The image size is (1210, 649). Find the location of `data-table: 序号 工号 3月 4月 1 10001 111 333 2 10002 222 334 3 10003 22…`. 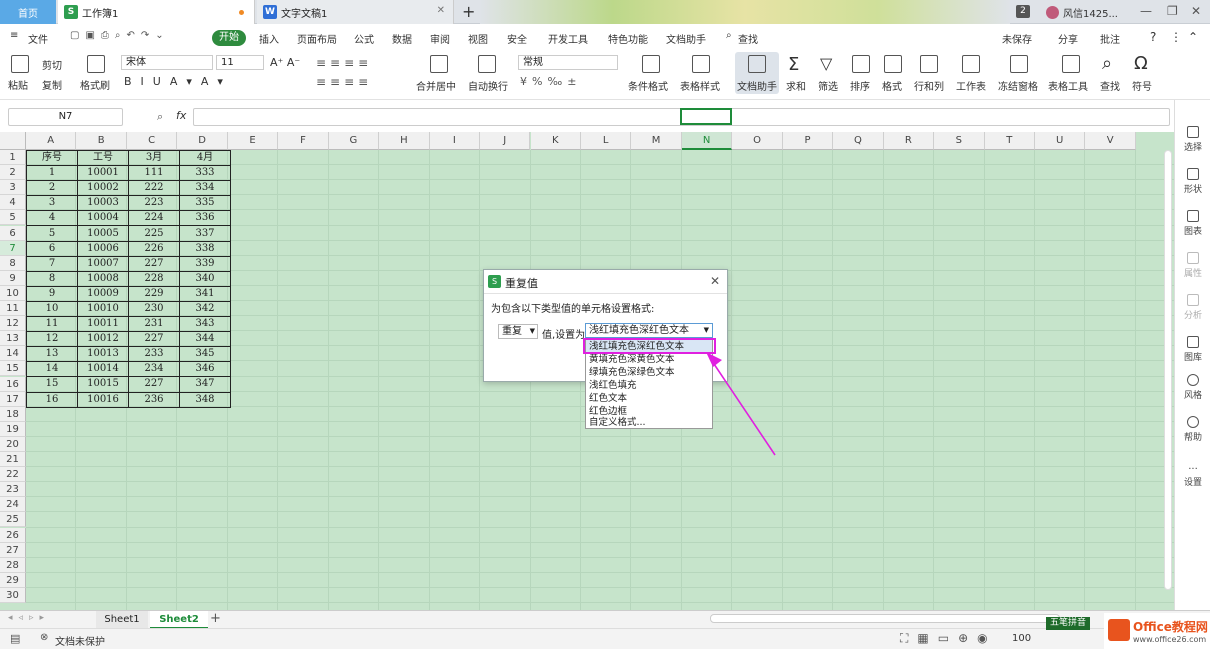

data-table: 序号 工号 3月 4月 1 10001 111 333 2 10002 222 334 3 10003 22… is located at coordinates (128, 278).